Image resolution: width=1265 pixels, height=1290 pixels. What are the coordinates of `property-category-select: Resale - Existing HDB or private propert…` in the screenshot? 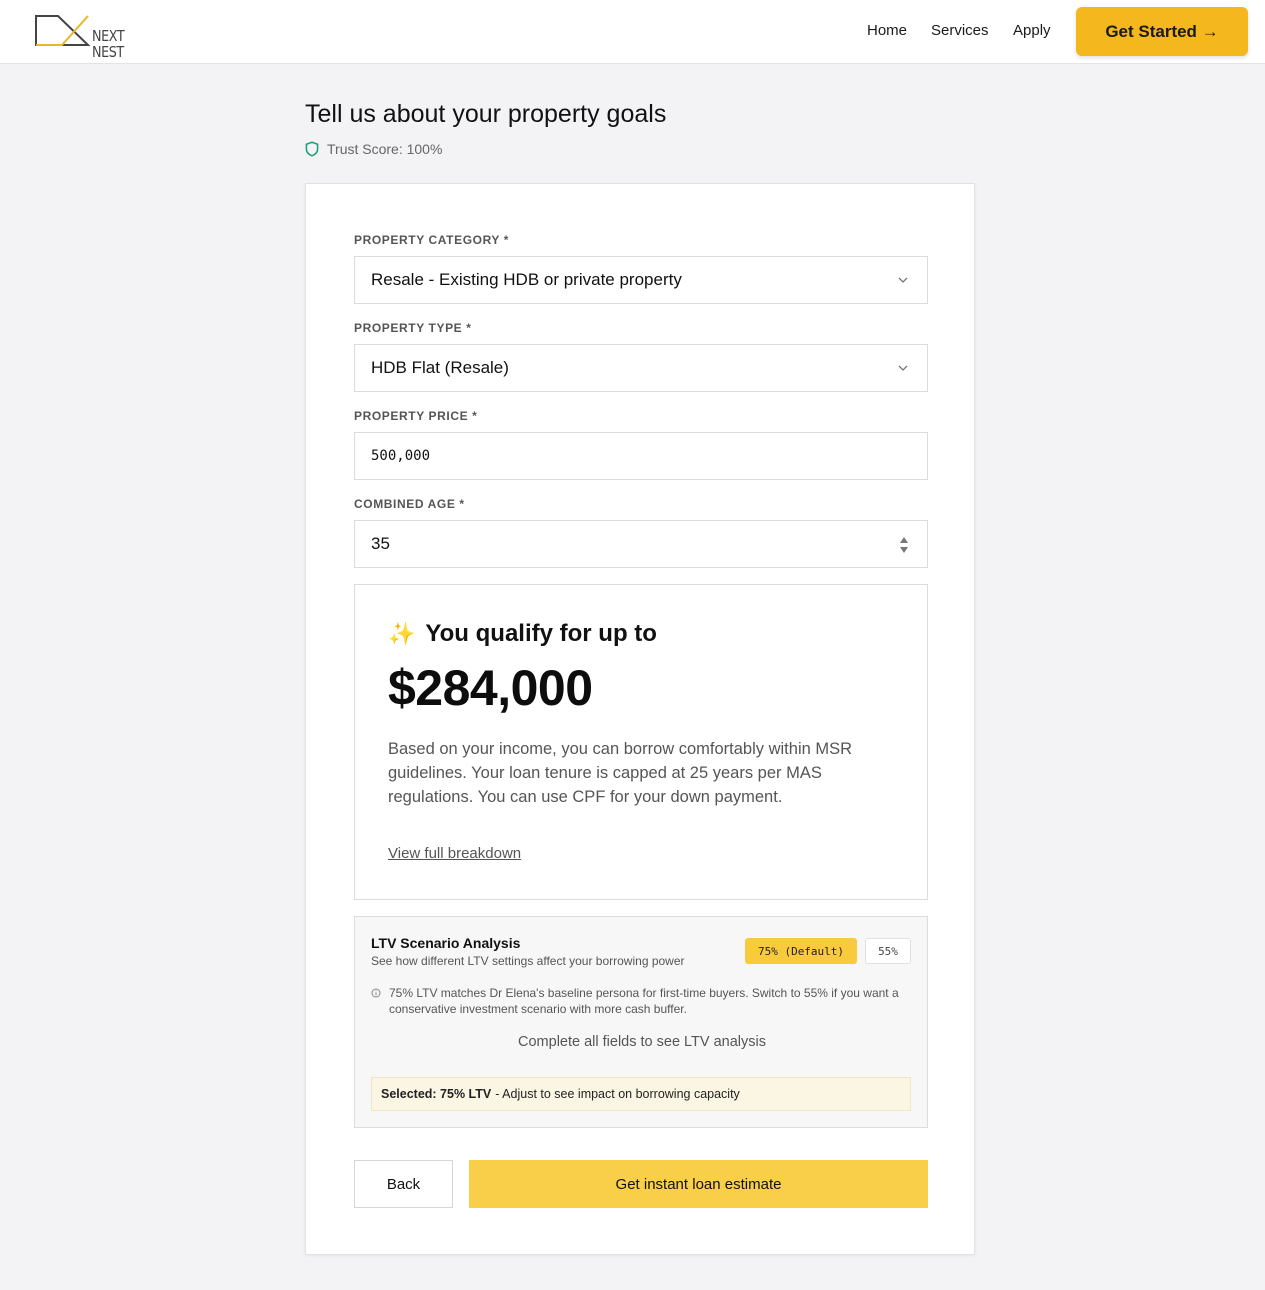 It's located at (641, 280).